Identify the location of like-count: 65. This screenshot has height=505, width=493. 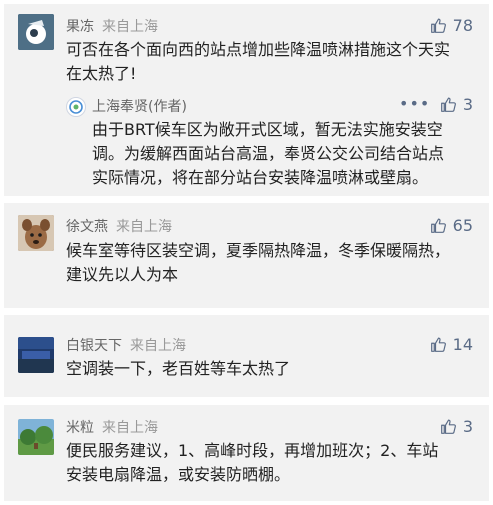
(462, 225).